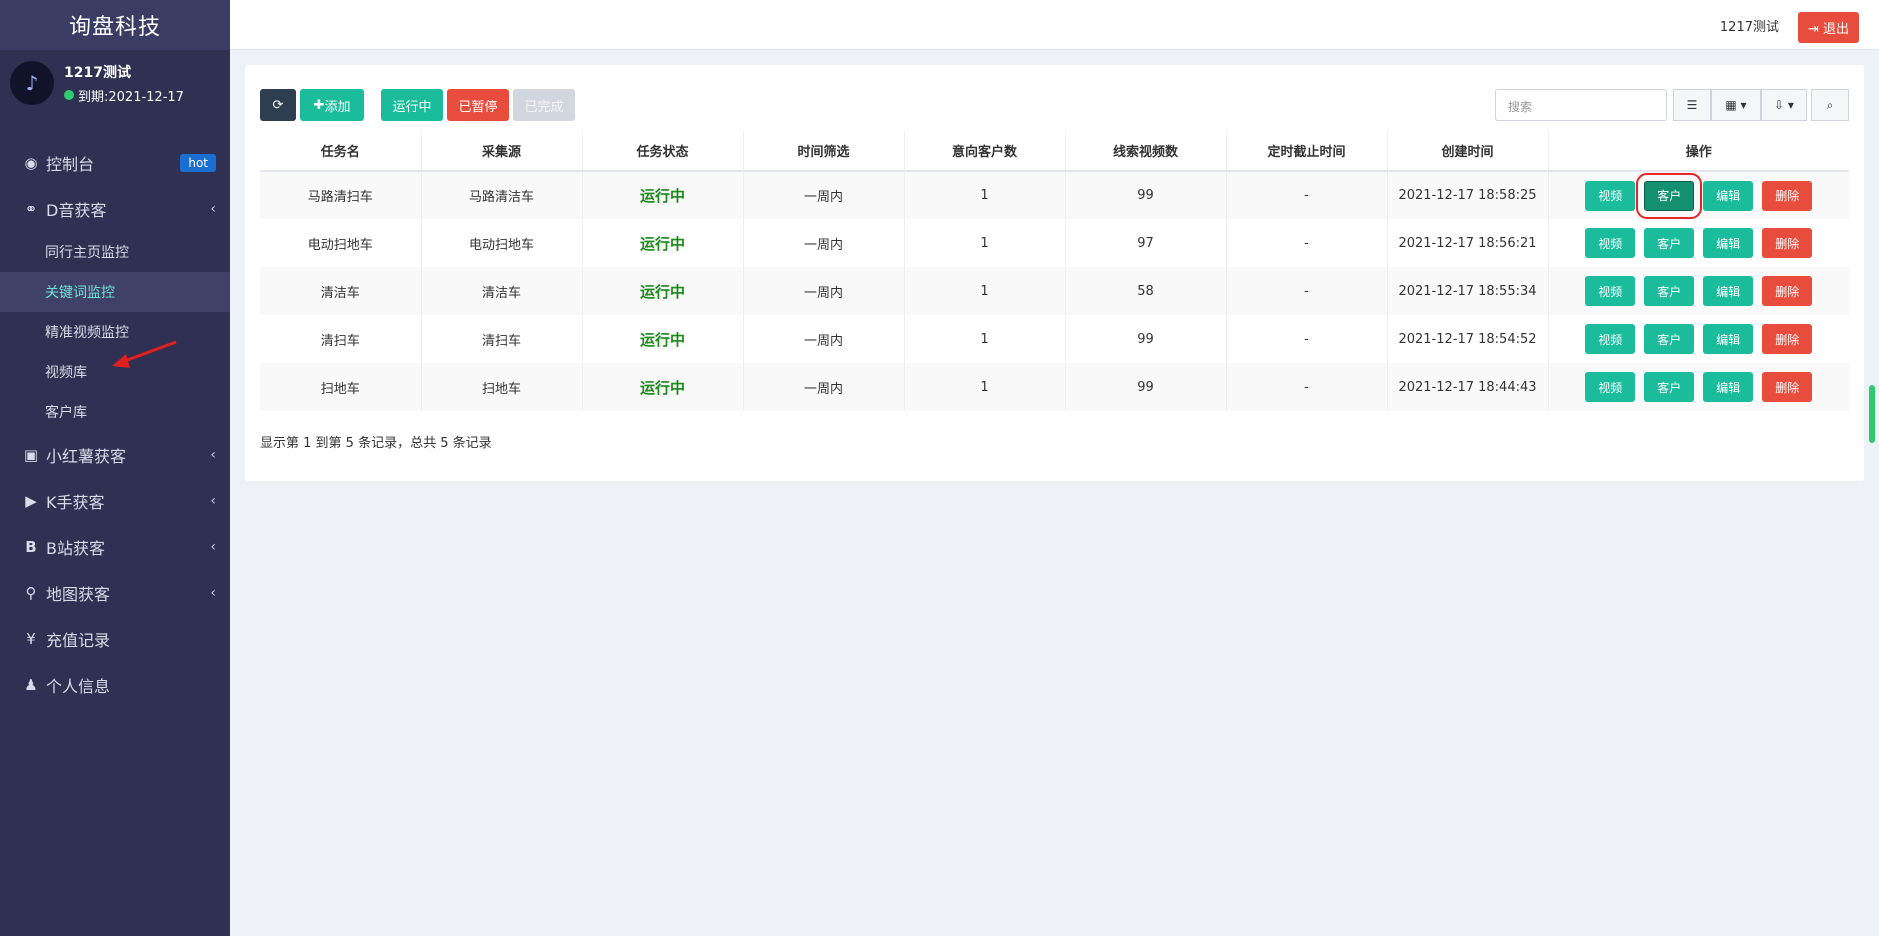 The image size is (1879, 936). I want to click on plus-icon: ✚, so click(319, 105).